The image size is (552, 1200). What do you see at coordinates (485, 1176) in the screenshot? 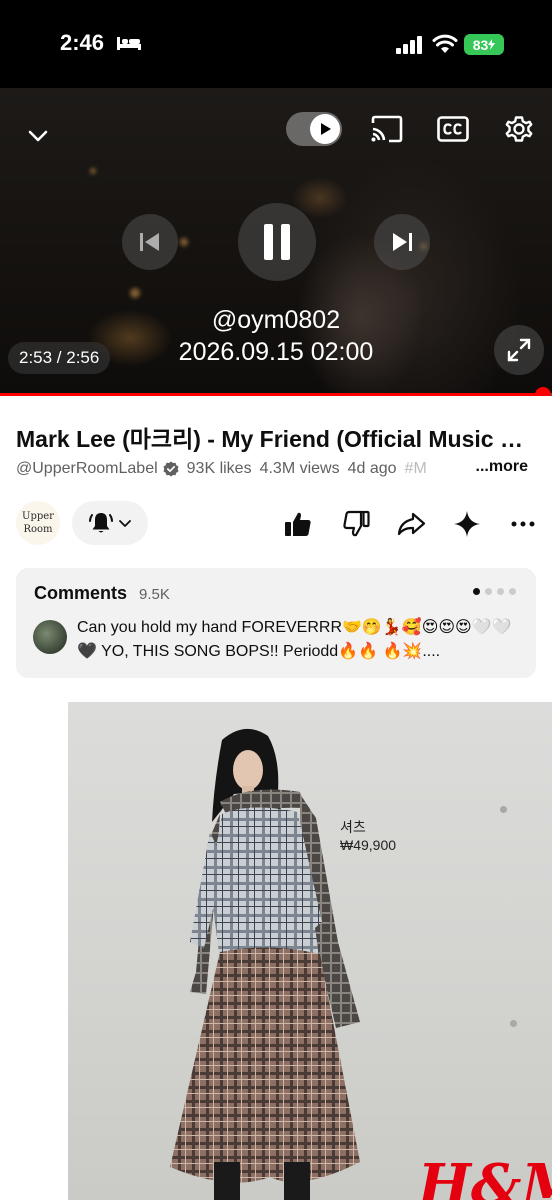
I see `brand-logo: H&M` at bounding box center [485, 1176].